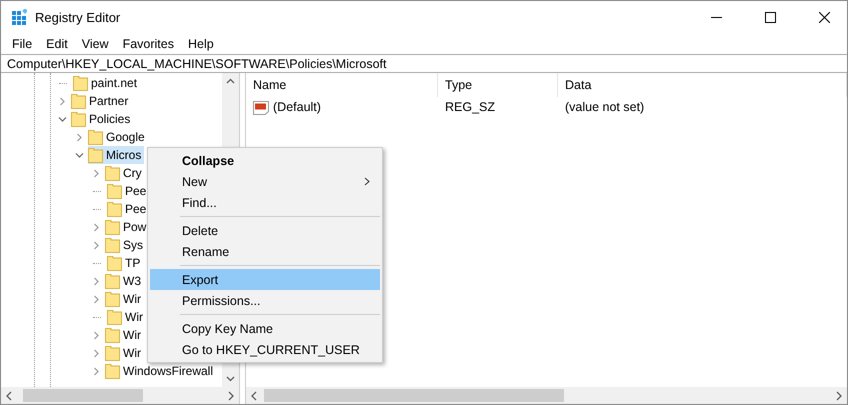 This screenshot has width=848, height=405. What do you see at coordinates (106, 83) in the screenshot?
I see `tree-item: paint.net` at bounding box center [106, 83].